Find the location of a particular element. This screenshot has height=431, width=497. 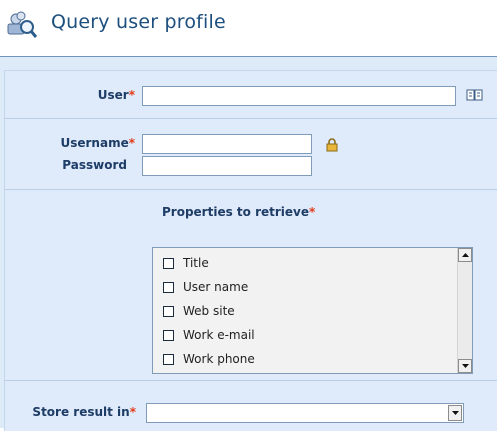

properties-label: Properties to retrieve* is located at coordinates (238, 212).